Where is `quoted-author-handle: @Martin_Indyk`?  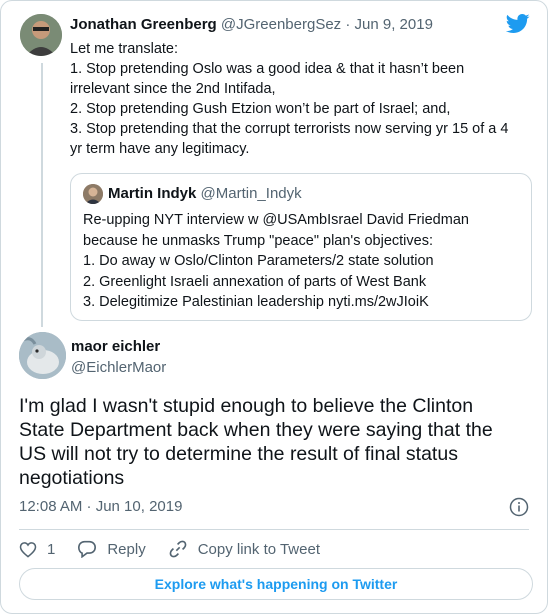
quoted-author-handle: @Martin_Indyk is located at coordinates (251, 193).